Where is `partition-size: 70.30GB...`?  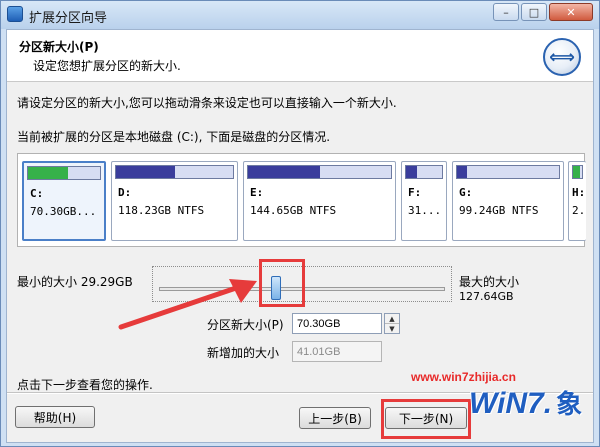
partition-size: 70.30GB... is located at coordinates (63, 211).